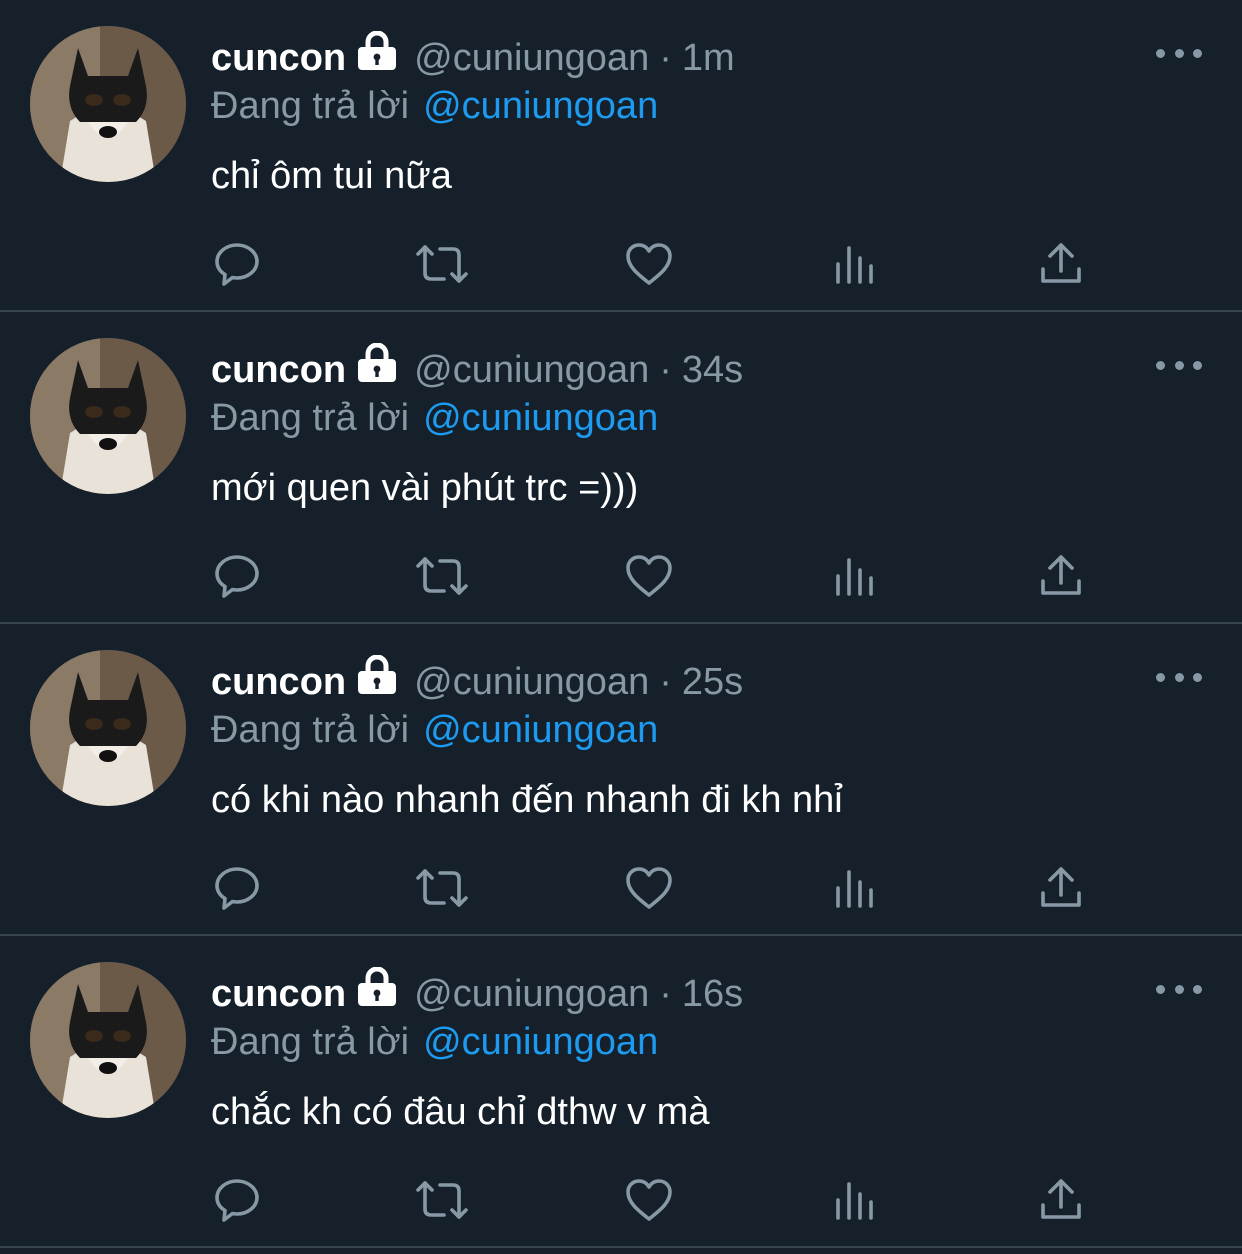 The width and height of the screenshot is (1242, 1254). Describe the element at coordinates (712, 682) in the screenshot. I see `timestamp: 25s` at that location.